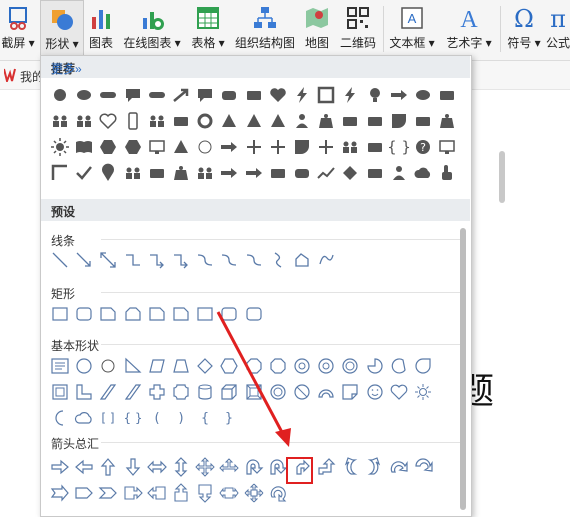 The width and height of the screenshot is (570, 517). I want to click on shape-num-o-icon, so click(326, 366).